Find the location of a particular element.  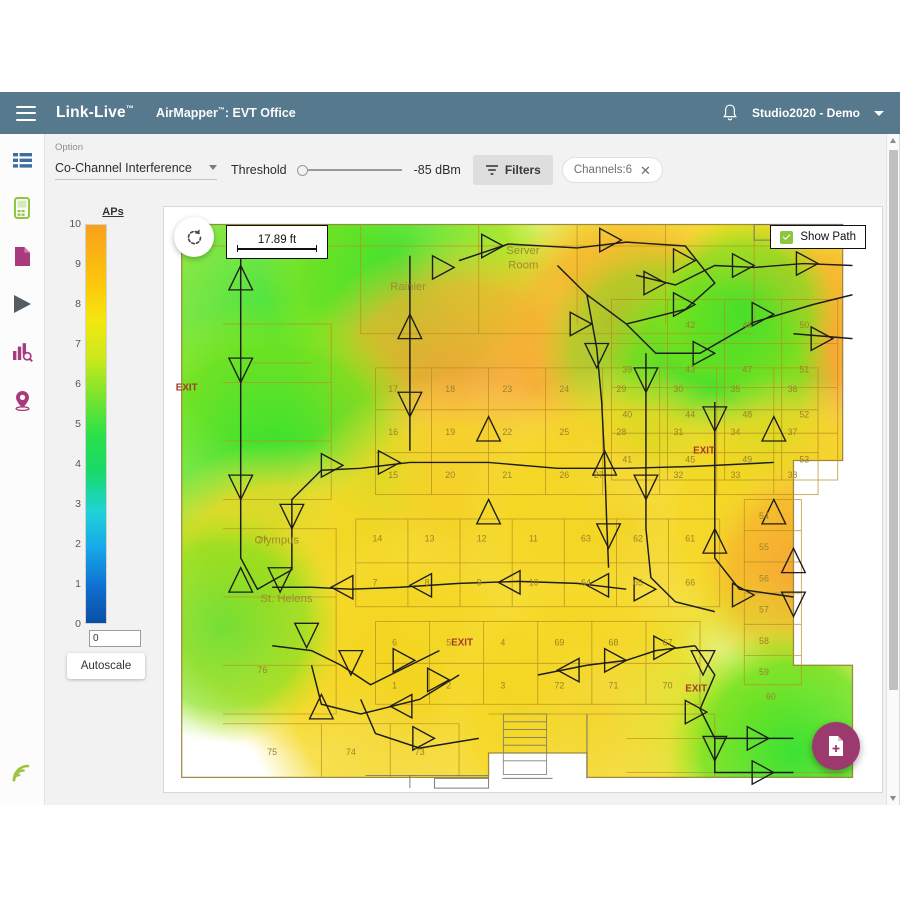

svg-text: 16 is located at coordinates (393, 432).